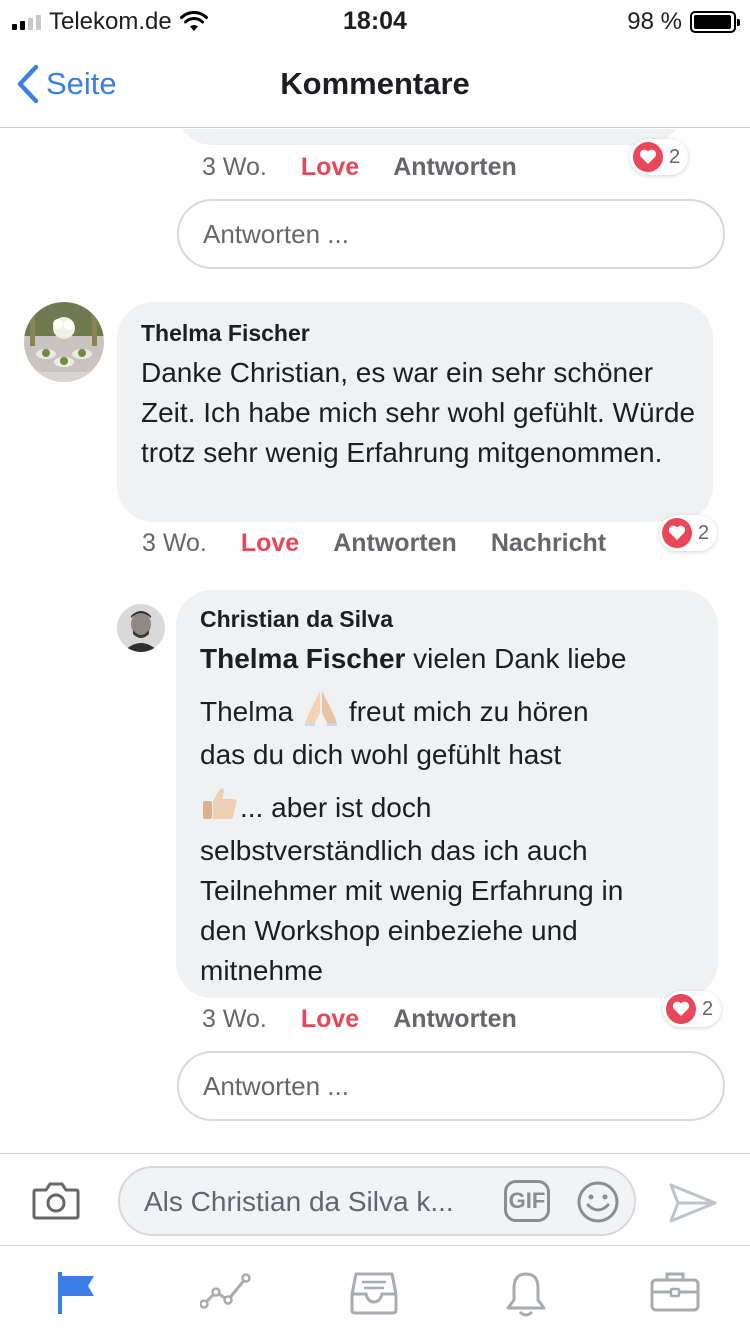 The height and width of the screenshot is (1334, 750). I want to click on nav-bar: Seite Kommentare, so click(375, 85).